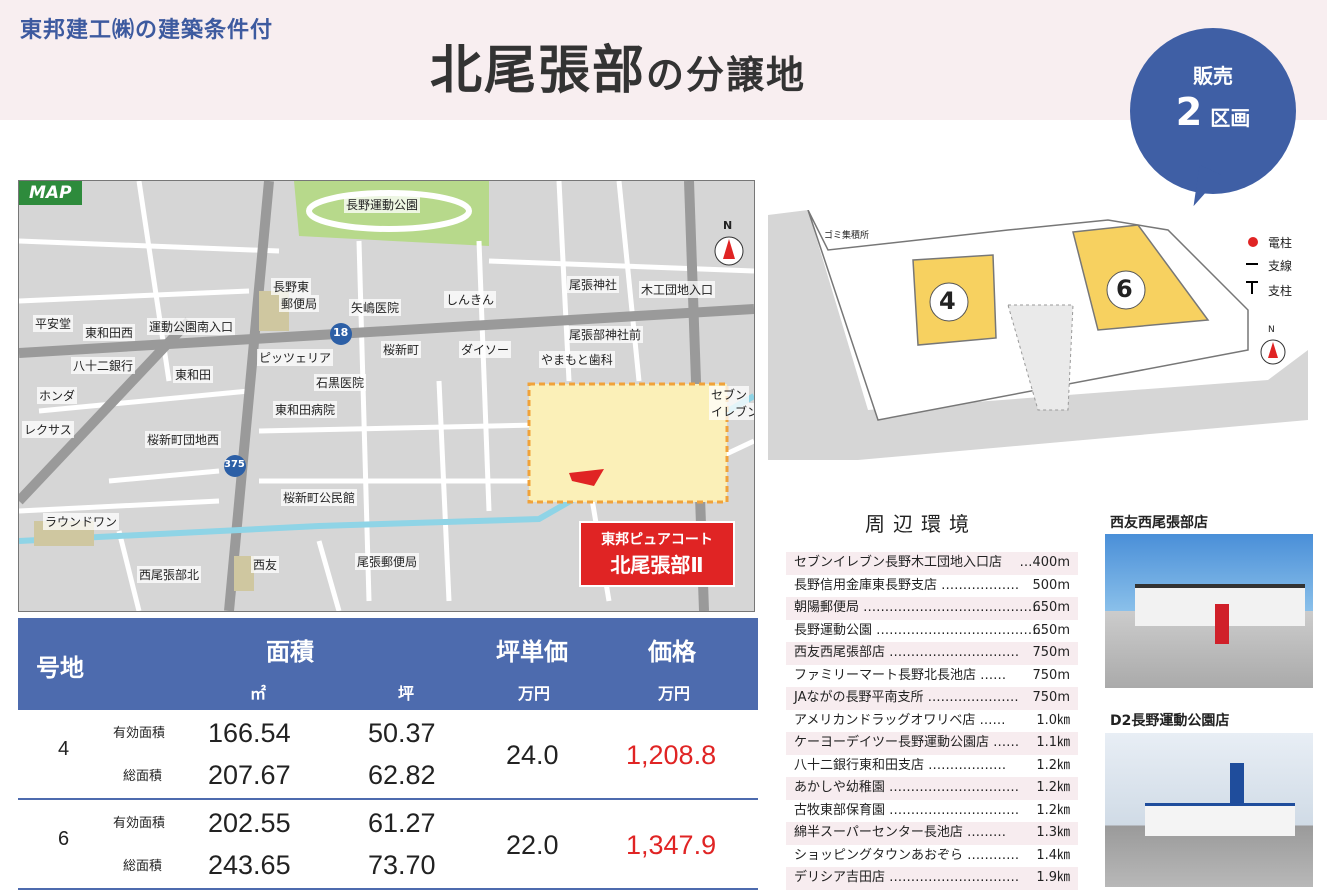 Image resolution: width=1327 pixels, height=894 pixels. I want to click on map-place-label: ホンダ, so click(57, 395).